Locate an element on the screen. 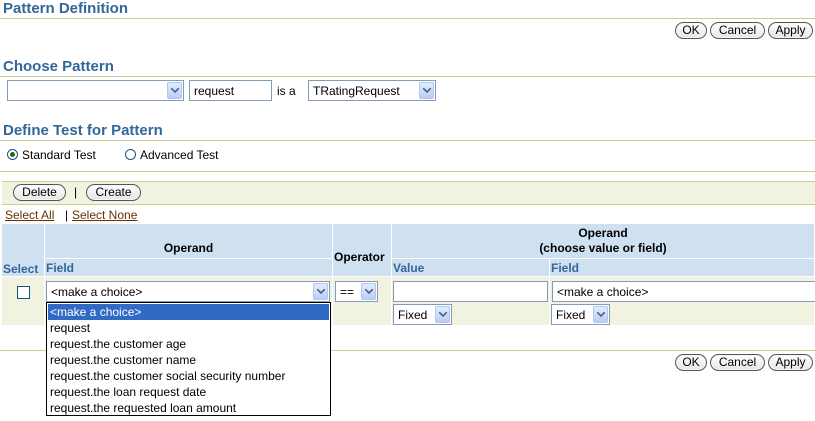 This screenshot has width=815, height=421. dropdown-option: request.the loan request date is located at coordinates (188, 392).